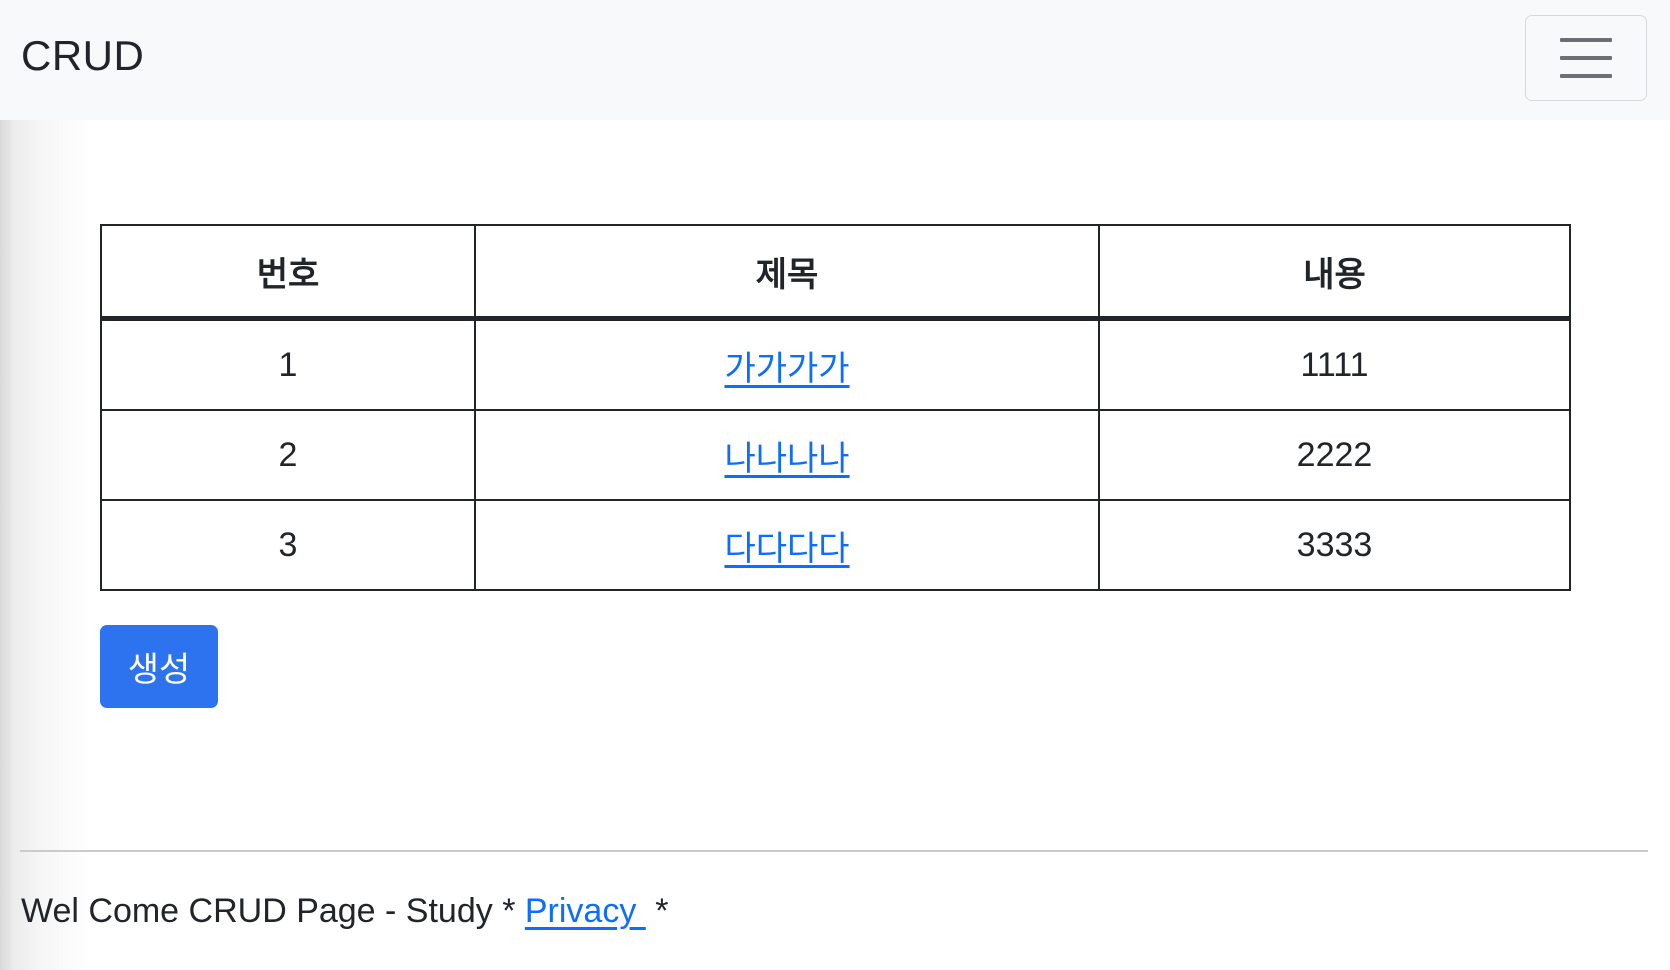 The image size is (1670, 970). What do you see at coordinates (1334, 272) in the screenshot?
I see `column-header-content: 내용` at bounding box center [1334, 272].